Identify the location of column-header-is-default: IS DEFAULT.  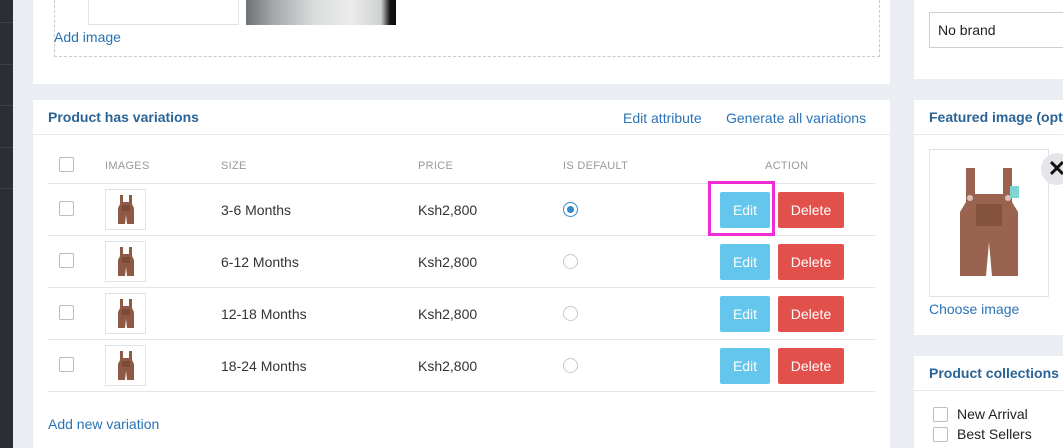
(596, 166).